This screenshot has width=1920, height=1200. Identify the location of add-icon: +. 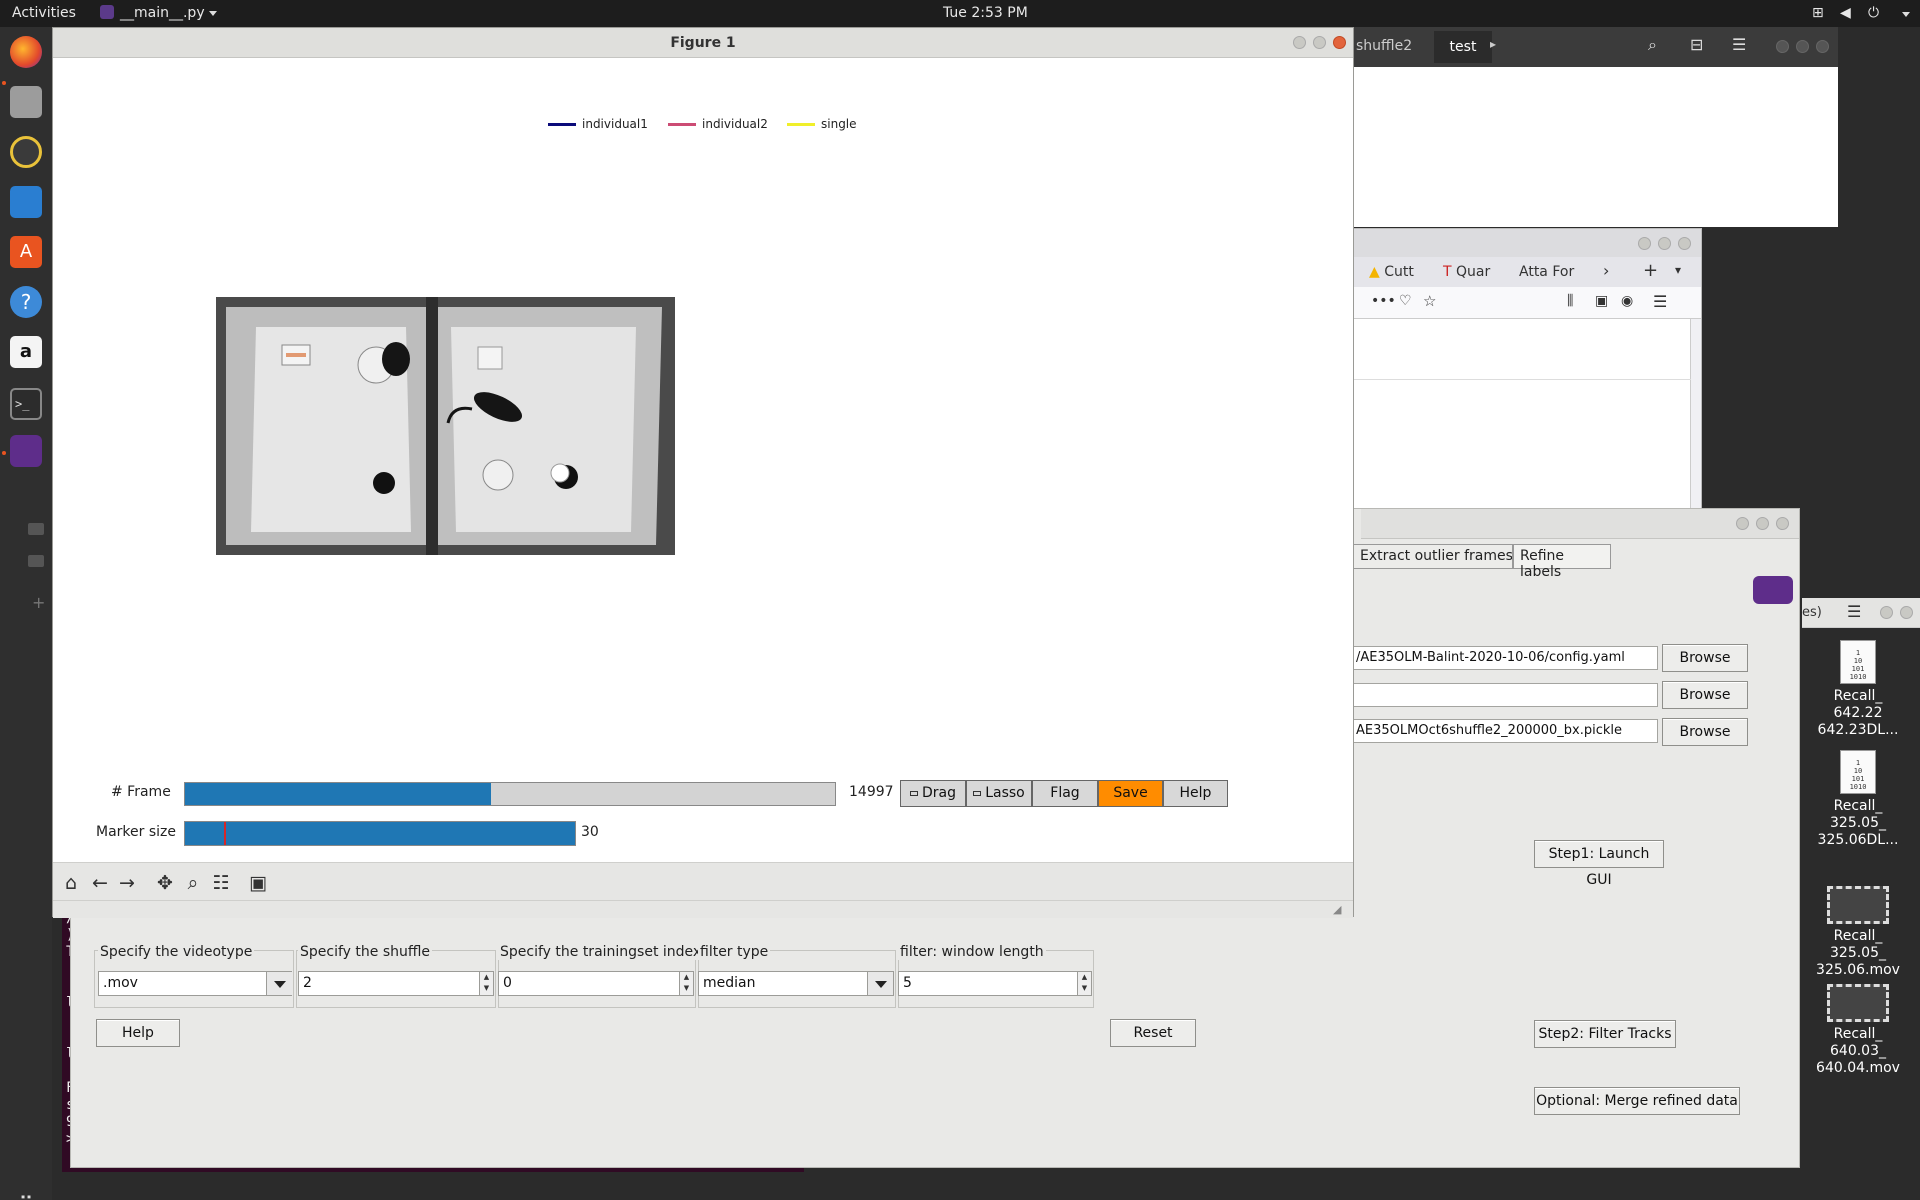
(38, 602).